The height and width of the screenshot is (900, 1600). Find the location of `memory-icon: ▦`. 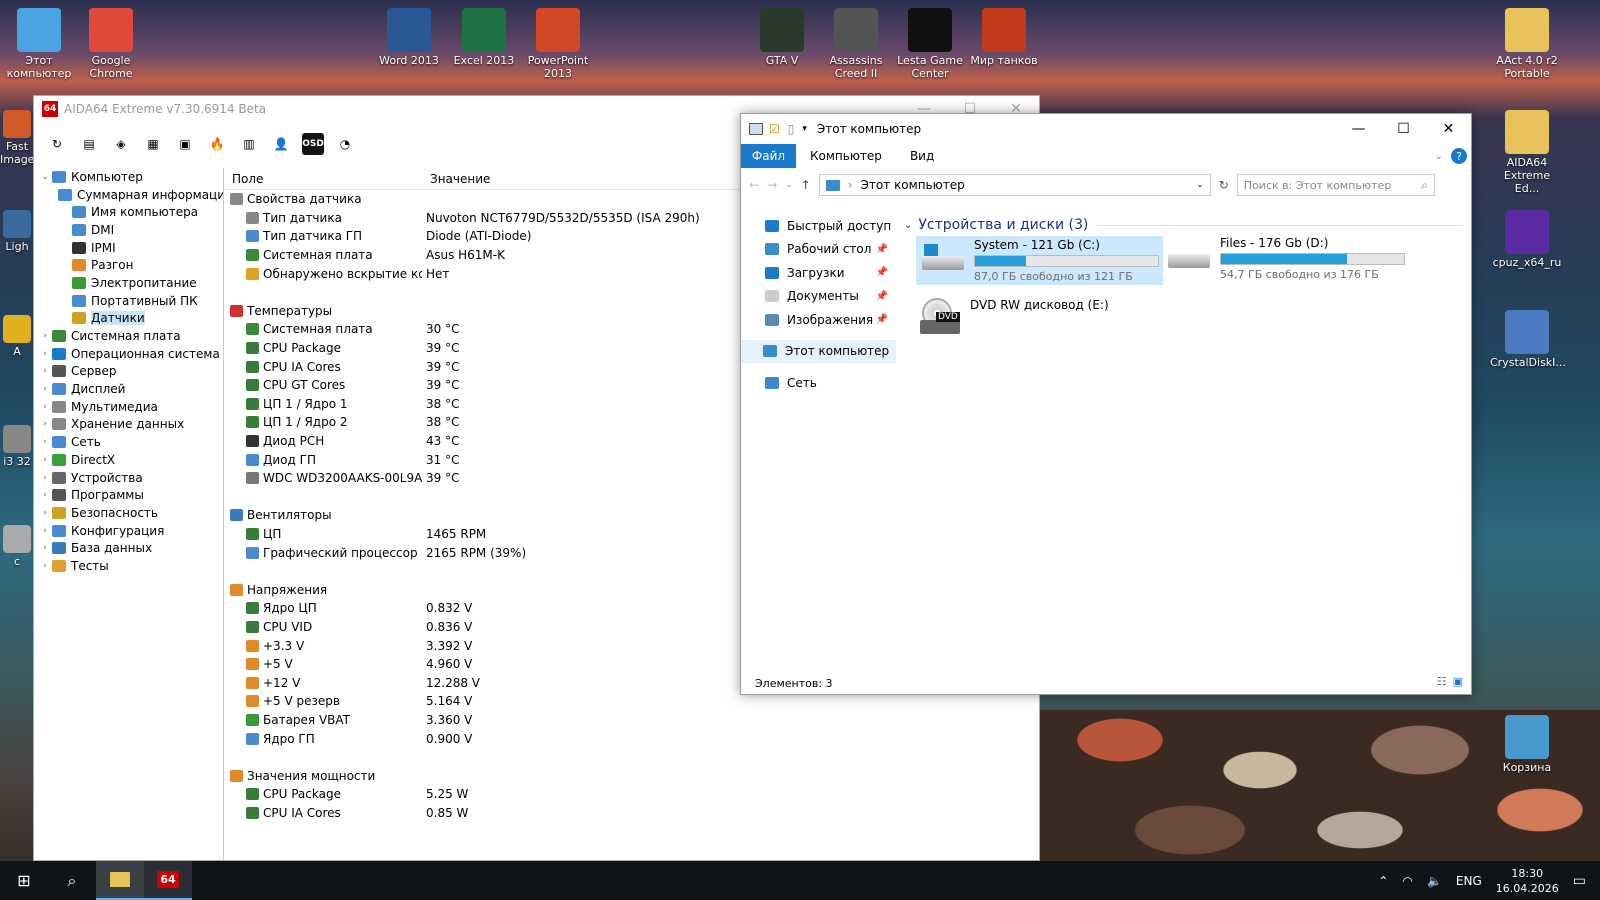

memory-icon: ▦ is located at coordinates (153, 144).